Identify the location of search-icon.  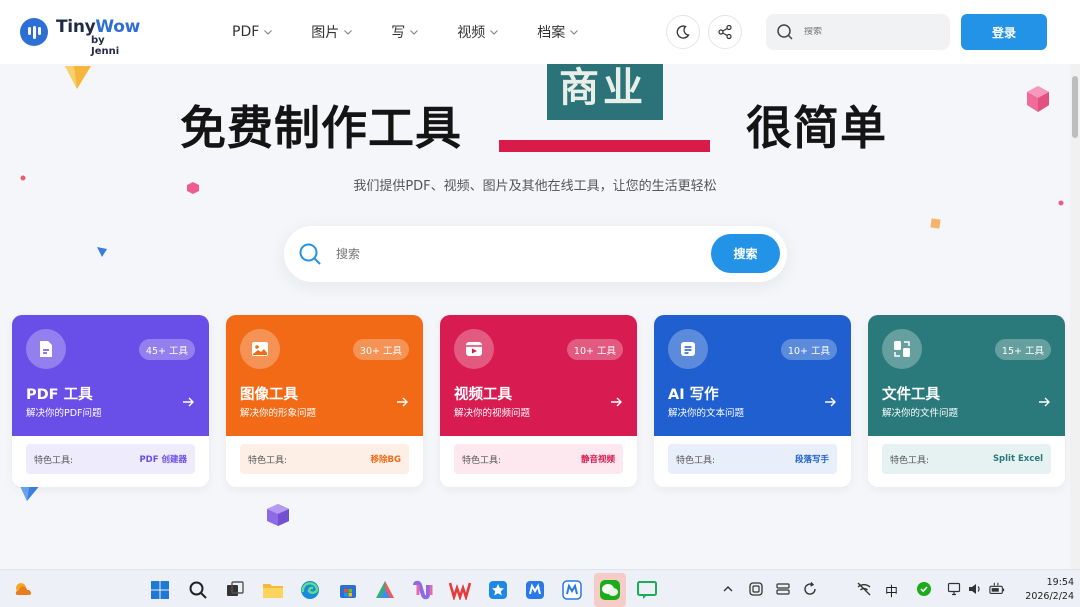
(310, 254).